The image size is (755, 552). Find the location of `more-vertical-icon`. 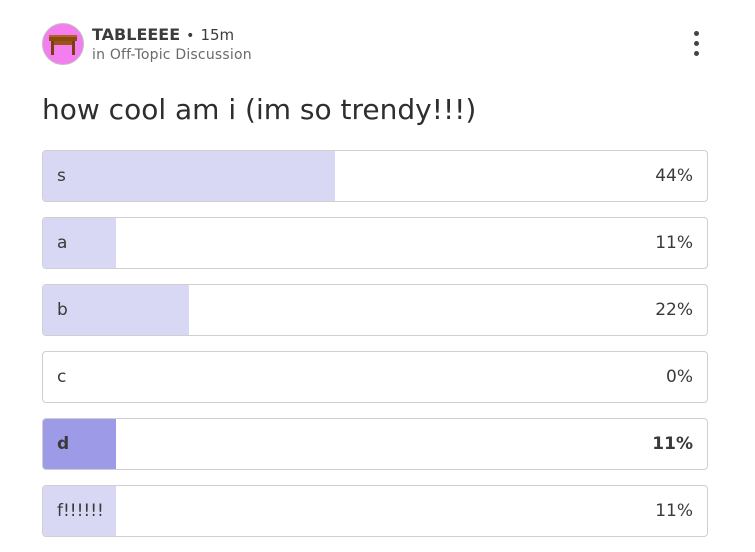

more-vertical-icon is located at coordinates (696, 33).